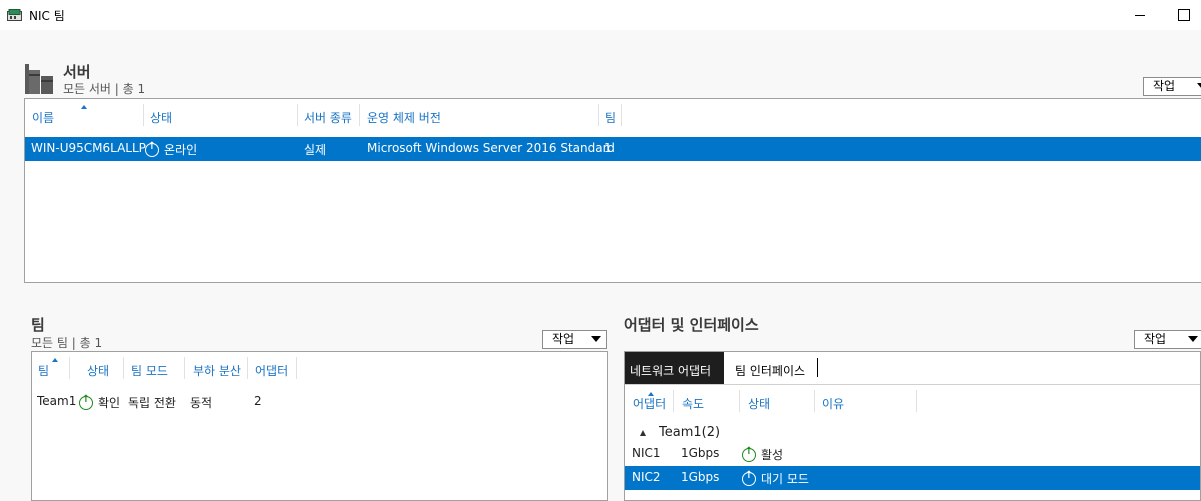 Image resolution: width=1201 pixels, height=501 pixels. Describe the element at coordinates (600, 15) in the screenshot. I see `title-bar` at that location.